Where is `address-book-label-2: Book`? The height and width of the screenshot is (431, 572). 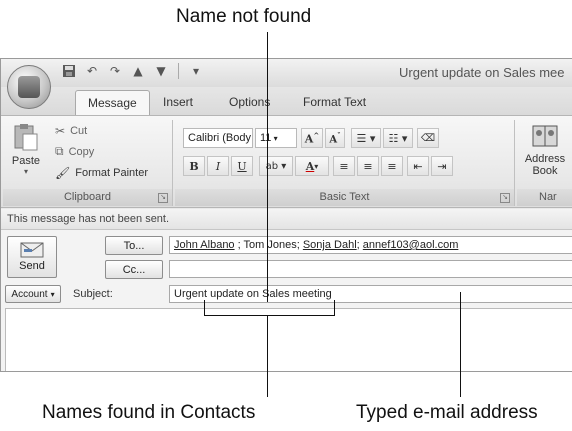
address-book-label-2: Book is located at coordinates (545, 171).